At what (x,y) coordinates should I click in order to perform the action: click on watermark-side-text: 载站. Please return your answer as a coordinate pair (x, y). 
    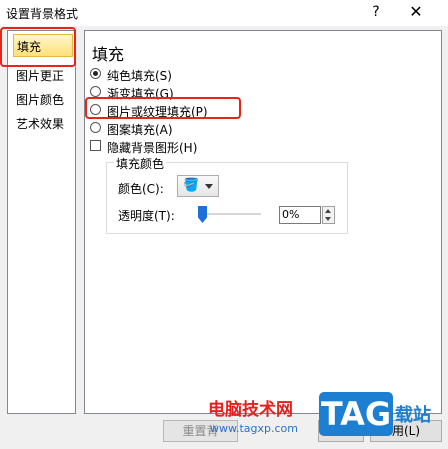
    Looking at the image, I should click on (413, 415).